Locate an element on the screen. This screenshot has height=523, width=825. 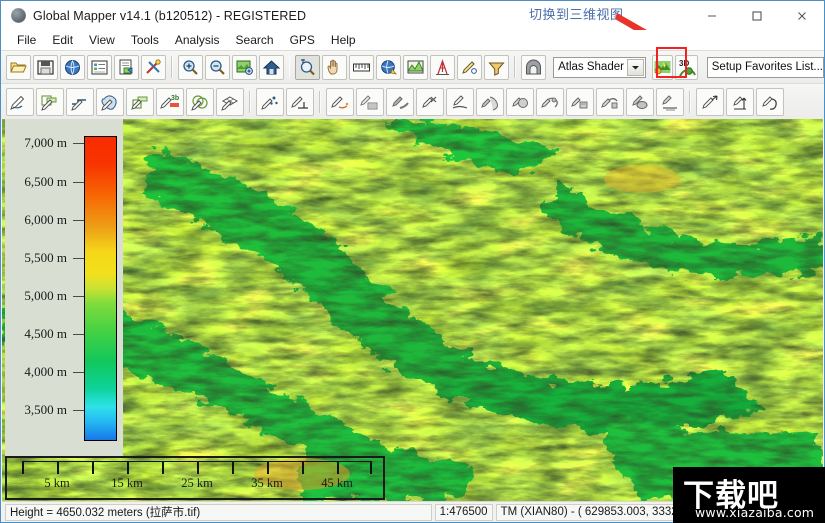
digitizer-select-features-button is located at coordinates (20, 101).